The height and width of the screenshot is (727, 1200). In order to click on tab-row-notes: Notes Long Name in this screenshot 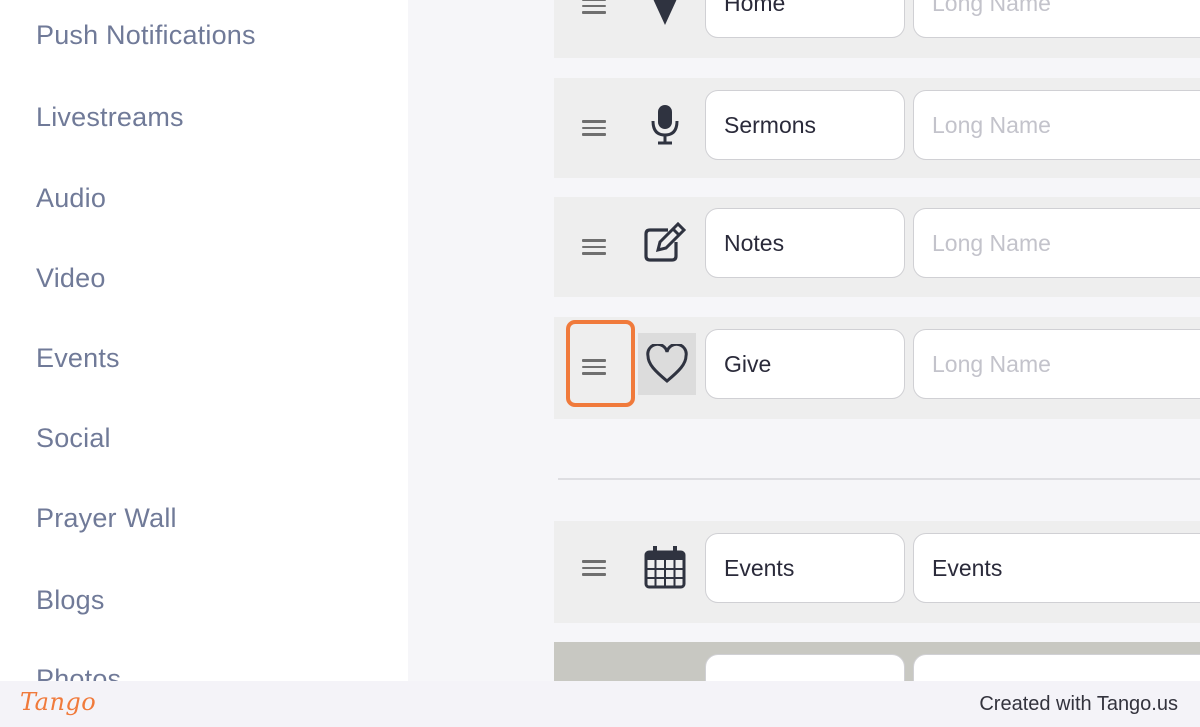, I will do `click(877, 247)`.